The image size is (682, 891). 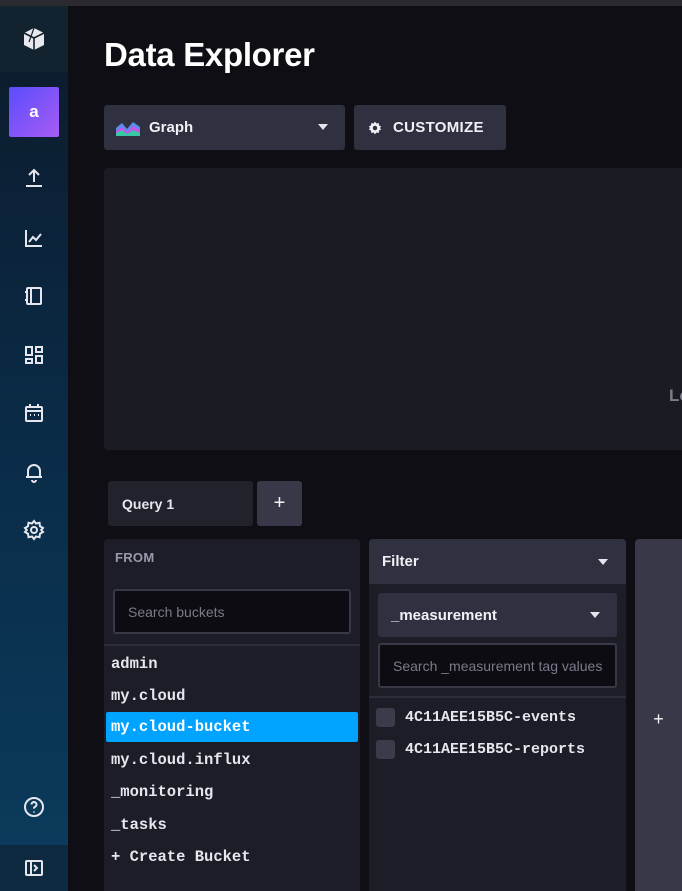 I want to click on tag-key-label: _measurement, so click(x=444, y=615).